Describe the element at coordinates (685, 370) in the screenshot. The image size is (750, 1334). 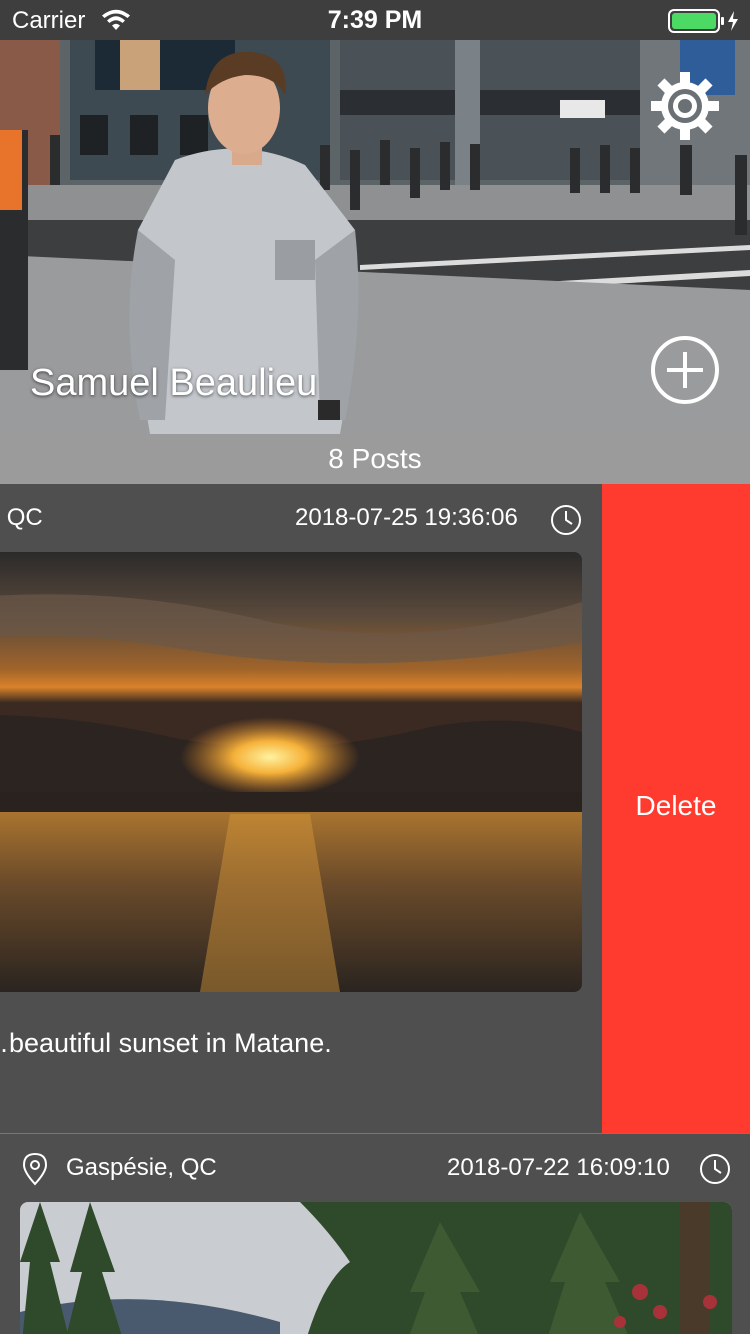
I see `add-post-icon` at that location.